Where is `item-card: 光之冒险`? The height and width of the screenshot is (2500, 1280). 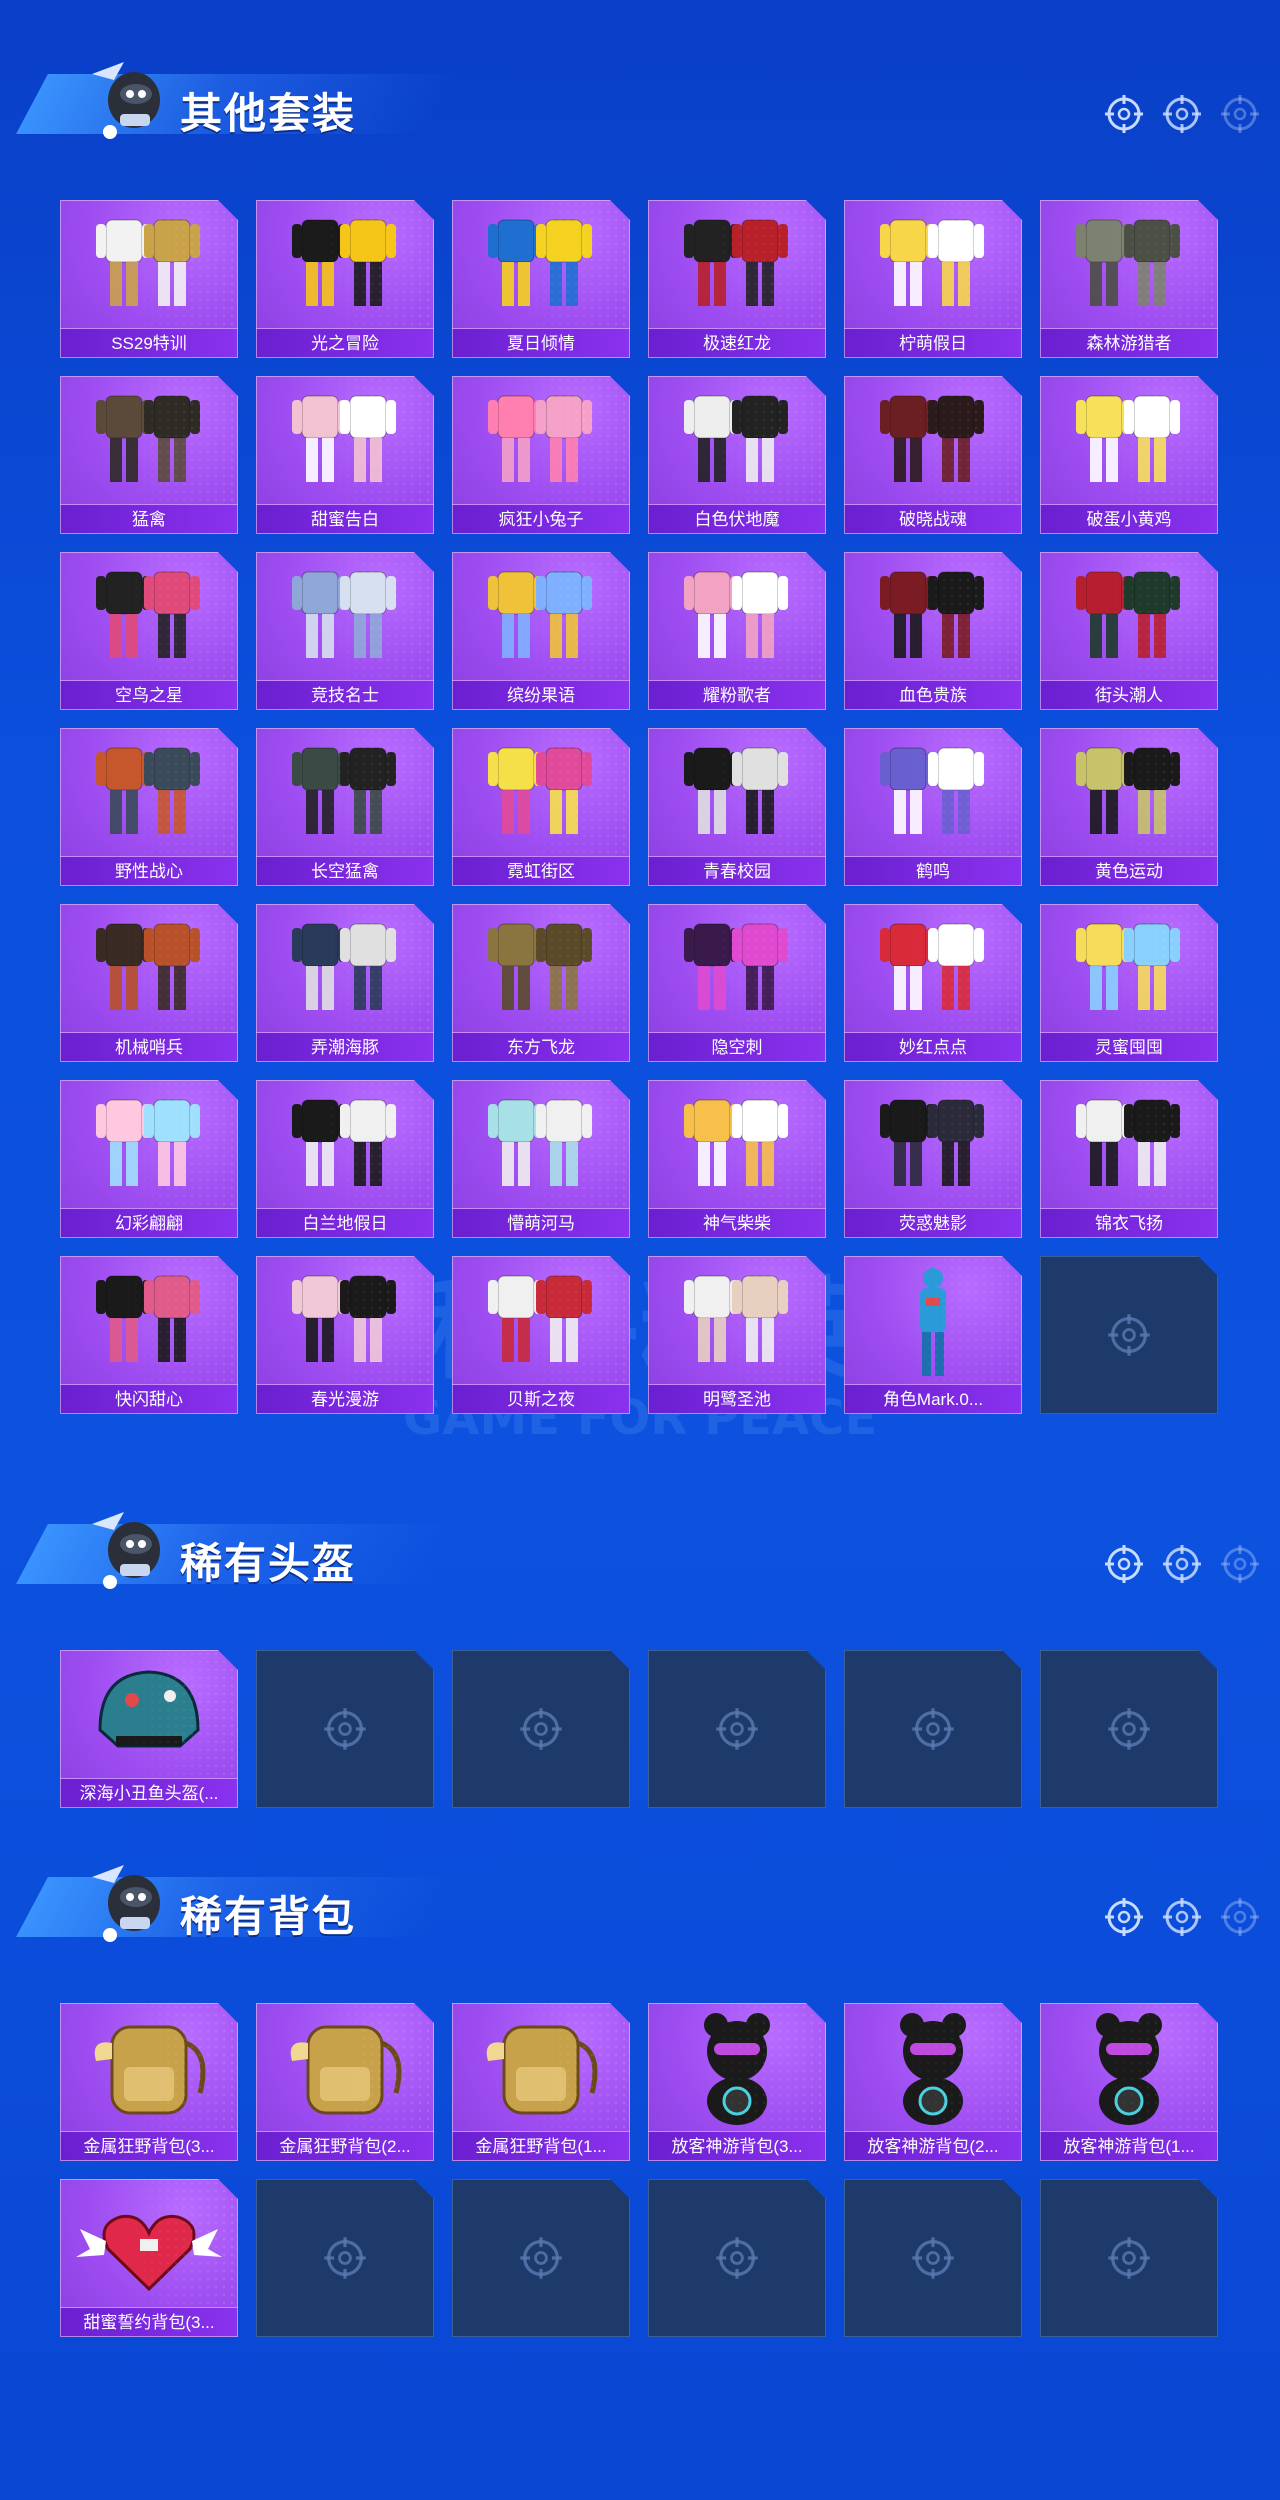
item-card: 光之冒险 is located at coordinates (345, 279).